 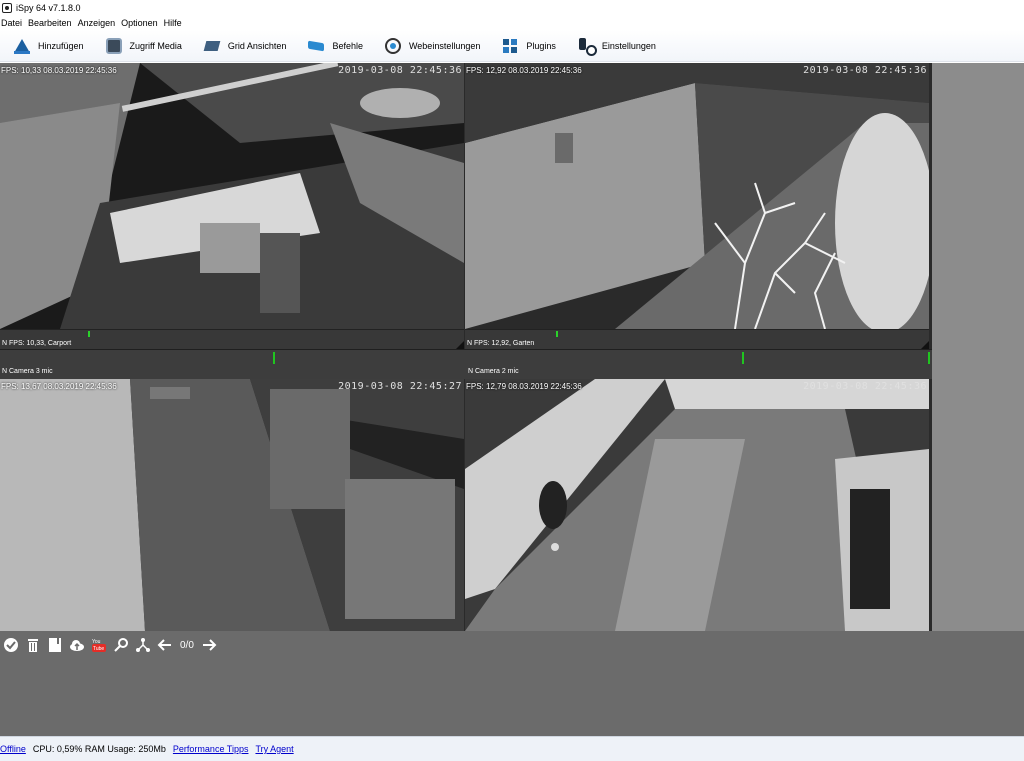 What do you see at coordinates (697, 339) in the screenshot?
I see `camera-bar-garten: N FPS: 12,92, Garten` at bounding box center [697, 339].